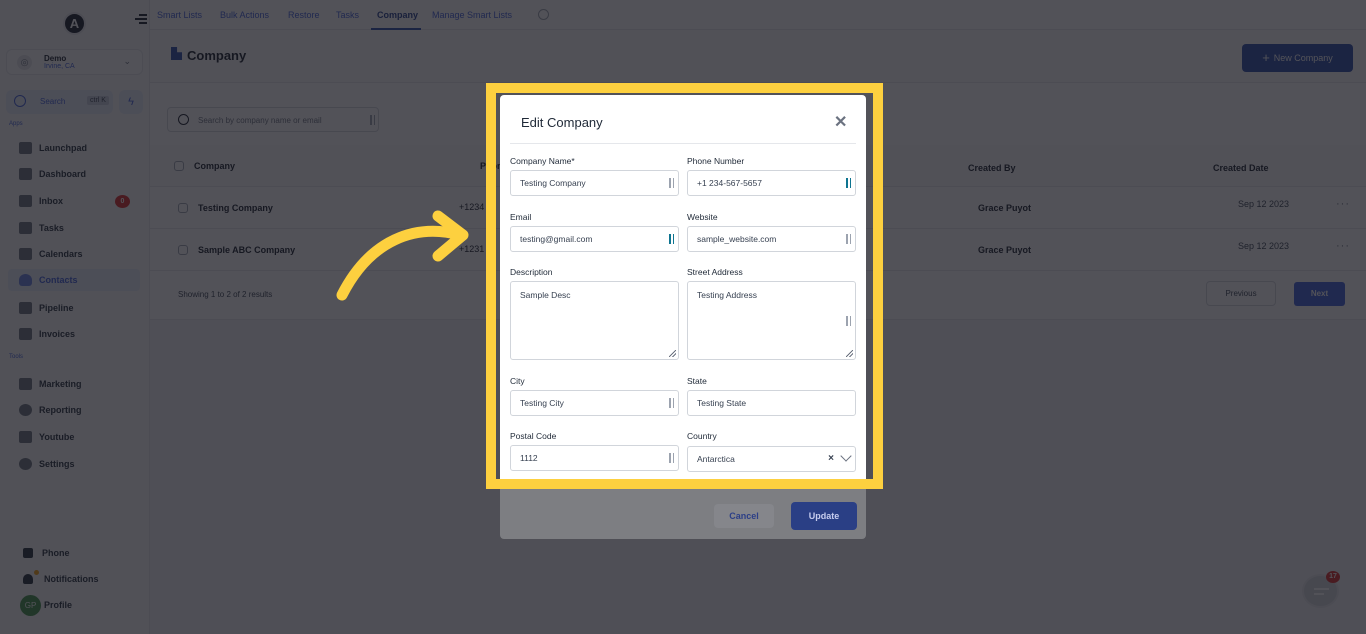 The height and width of the screenshot is (634, 1366). Describe the element at coordinates (824, 516) in the screenshot. I see `update-button: Update` at that location.